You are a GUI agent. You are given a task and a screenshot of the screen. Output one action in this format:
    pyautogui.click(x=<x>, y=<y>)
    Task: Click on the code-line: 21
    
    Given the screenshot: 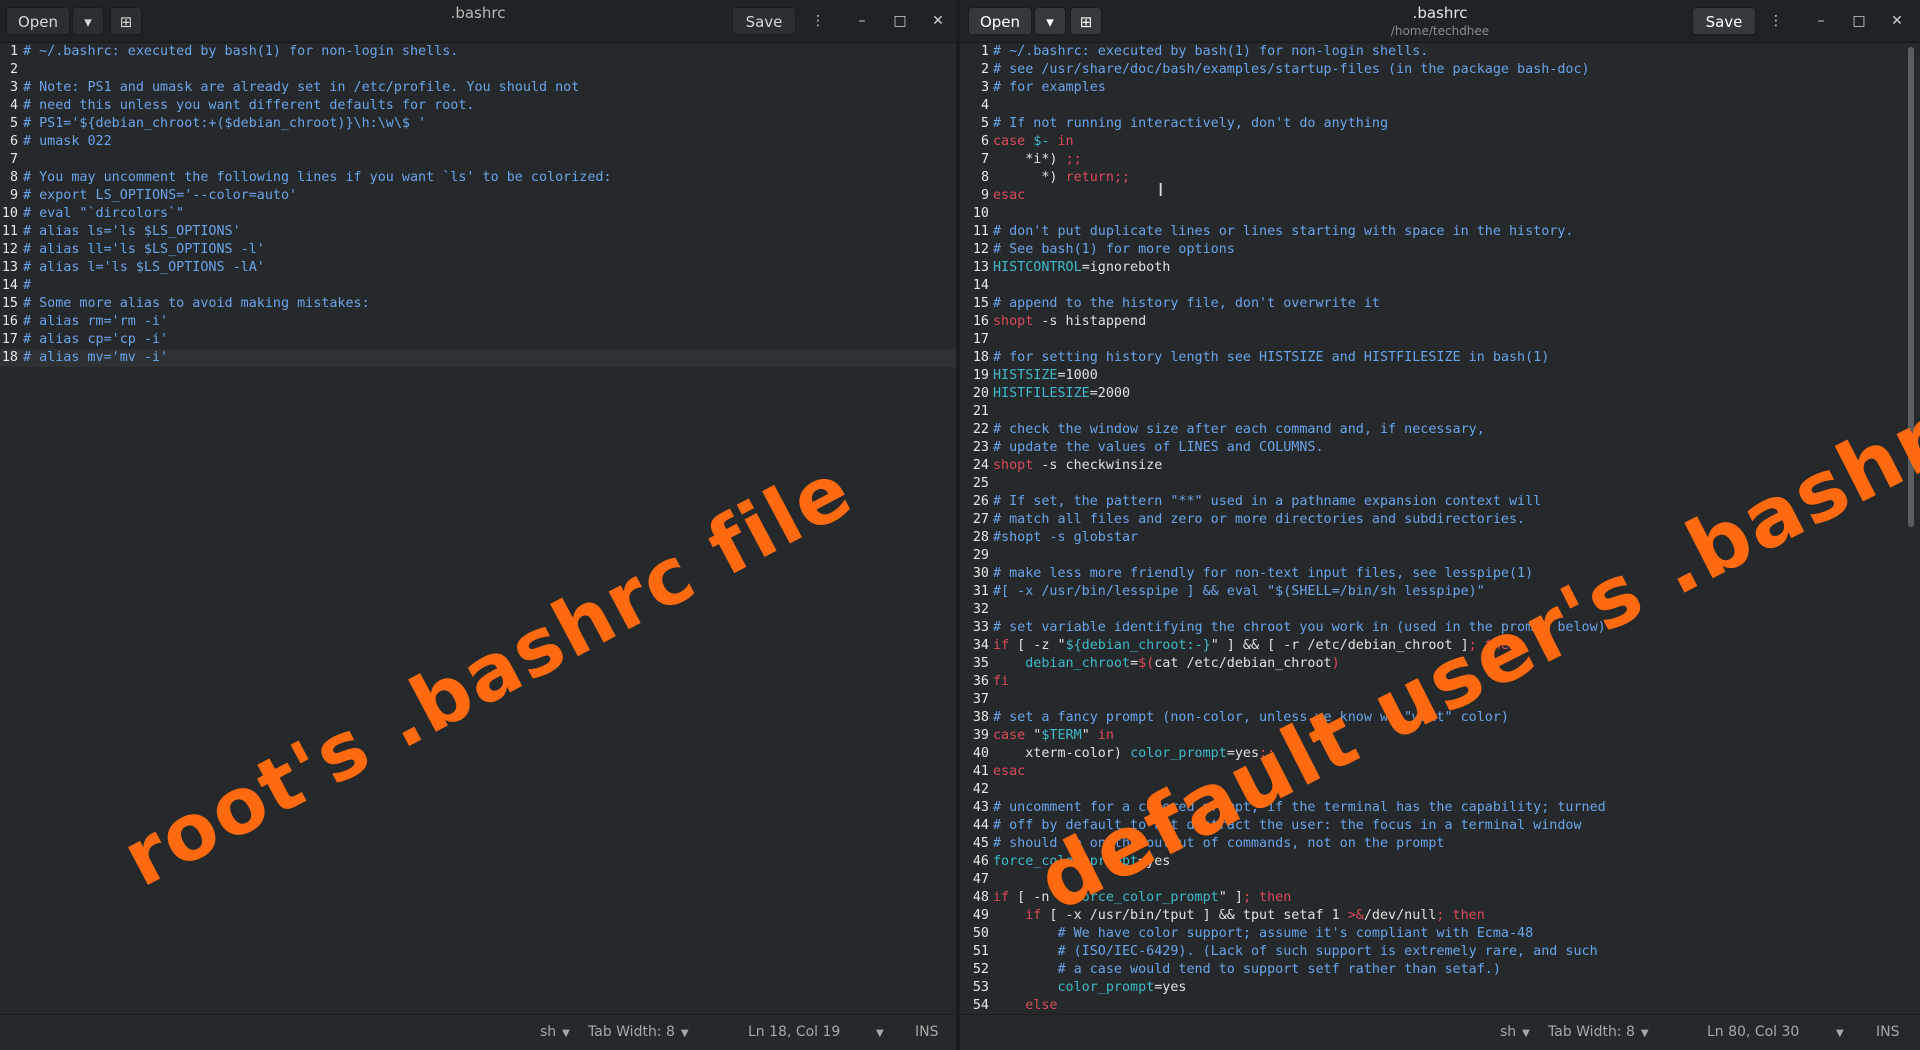 What is the action you would take?
    pyautogui.click(x=1440, y=412)
    